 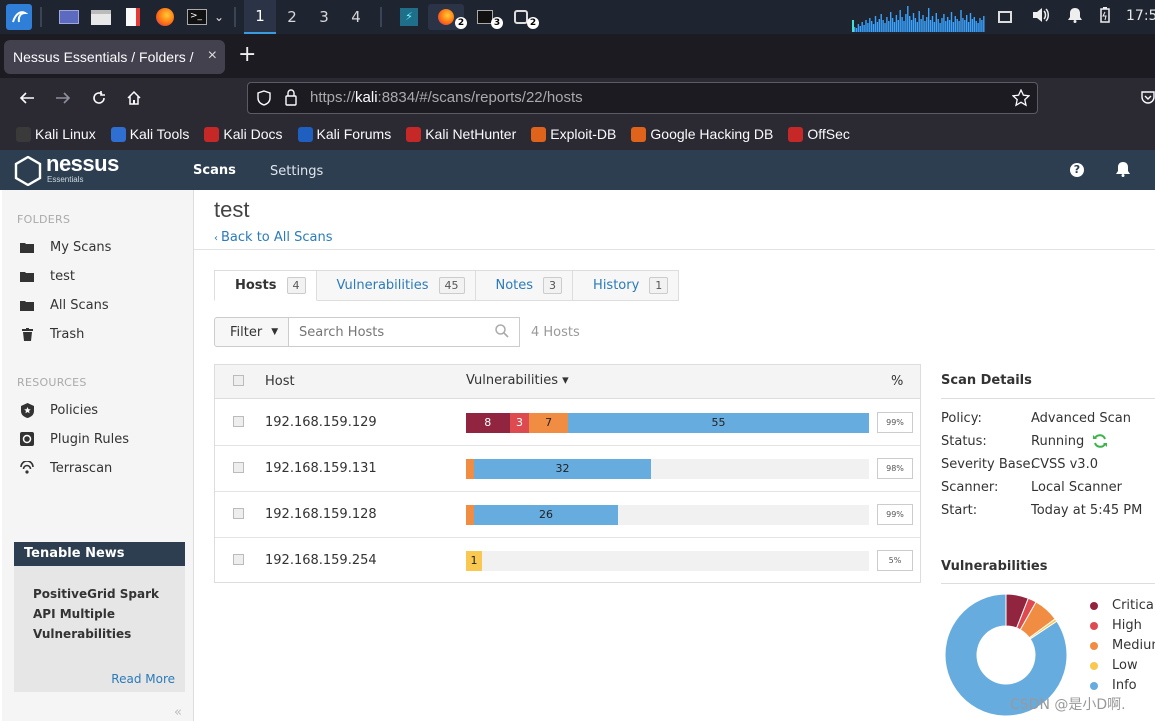 What do you see at coordinates (143, 679) in the screenshot?
I see `read-more-link: Read More` at bounding box center [143, 679].